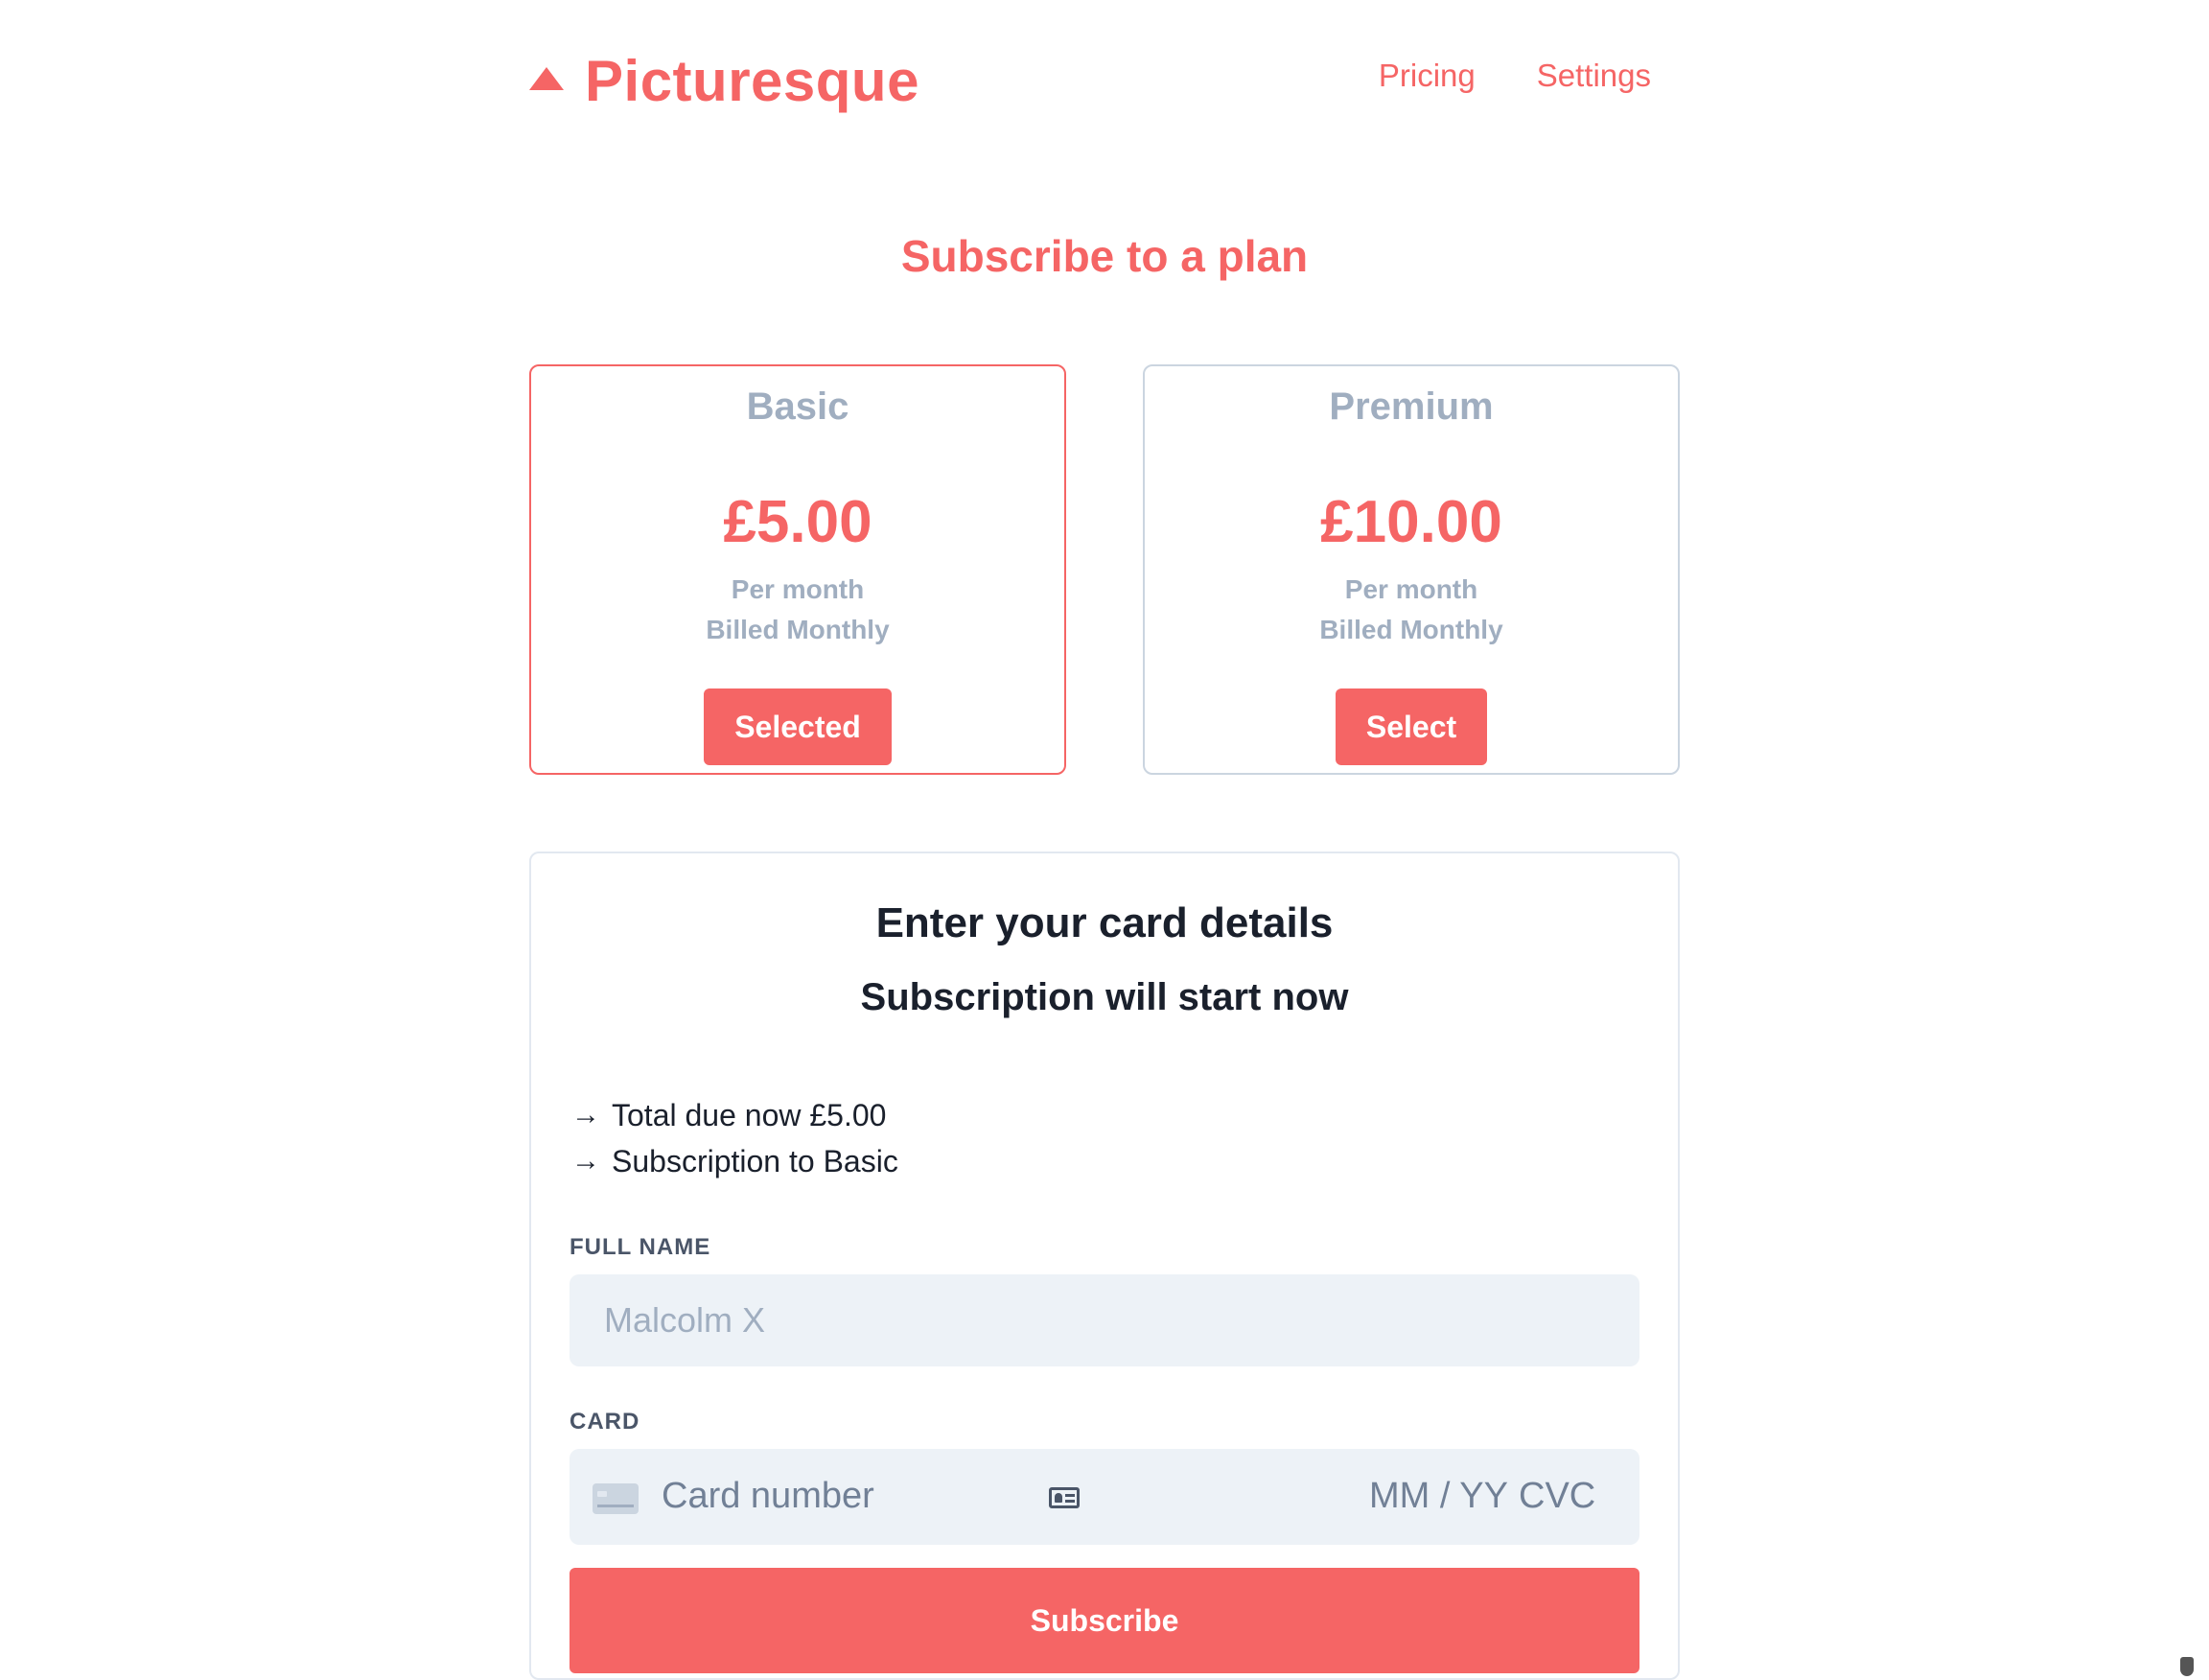 The height and width of the screenshot is (1680, 2209). Describe the element at coordinates (1428, 76) in the screenshot. I see `nav-link-pricing: Pricing` at that location.